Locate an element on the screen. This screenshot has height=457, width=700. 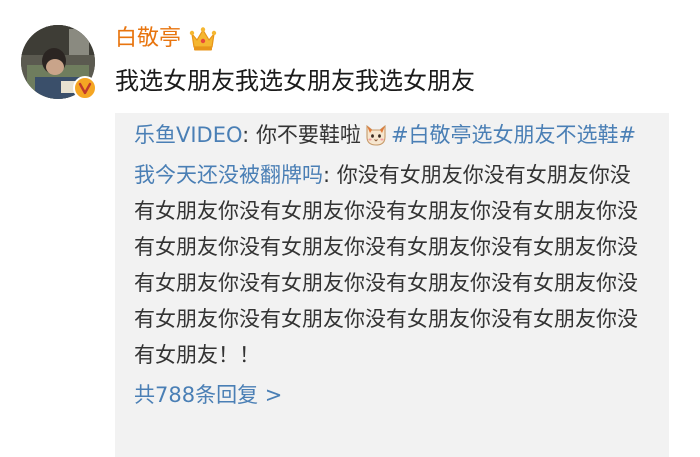
comment-item: 乐鱼VIDEO: 你不要鞋啦 #白敬亭选女朋友不选鞋# is located at coordinates (392, 135).